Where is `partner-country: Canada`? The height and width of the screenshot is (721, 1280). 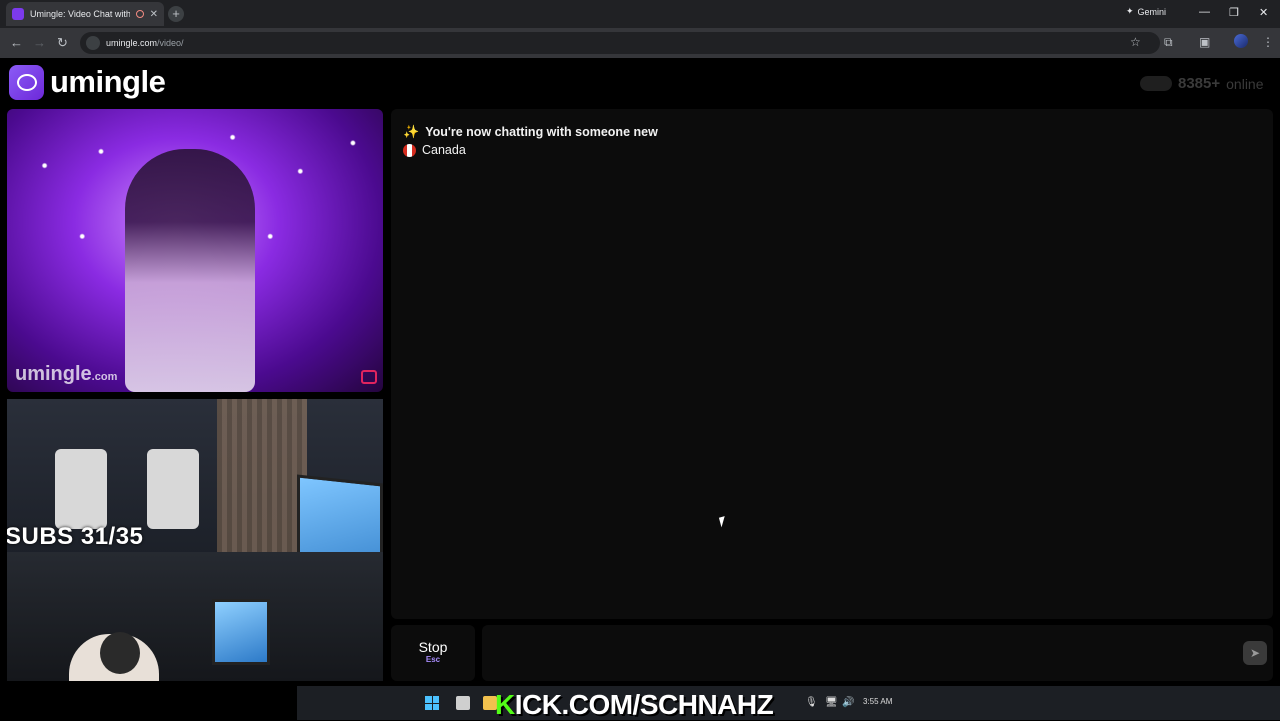
partner-country: Canada is located at coordinates (434, 150).